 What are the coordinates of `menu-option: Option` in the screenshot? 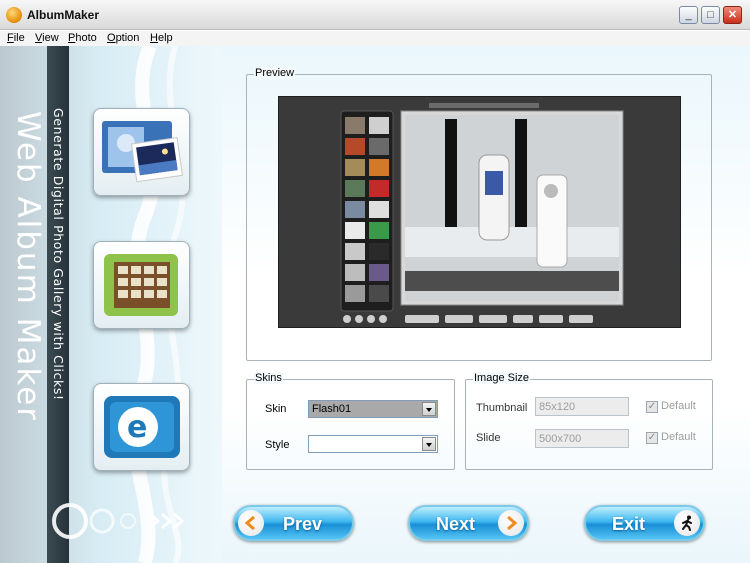 It's located at (123, 38).